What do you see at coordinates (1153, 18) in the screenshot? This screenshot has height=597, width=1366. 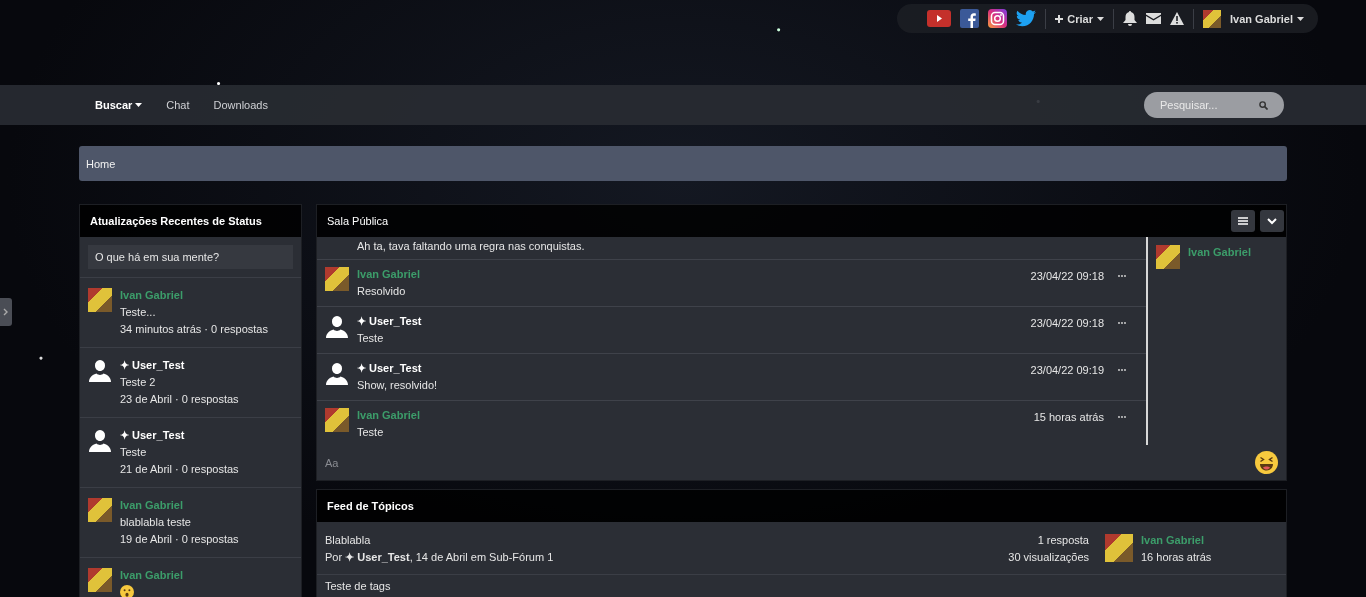 I see `envelope-icon` at bounding box center [1153, 18].